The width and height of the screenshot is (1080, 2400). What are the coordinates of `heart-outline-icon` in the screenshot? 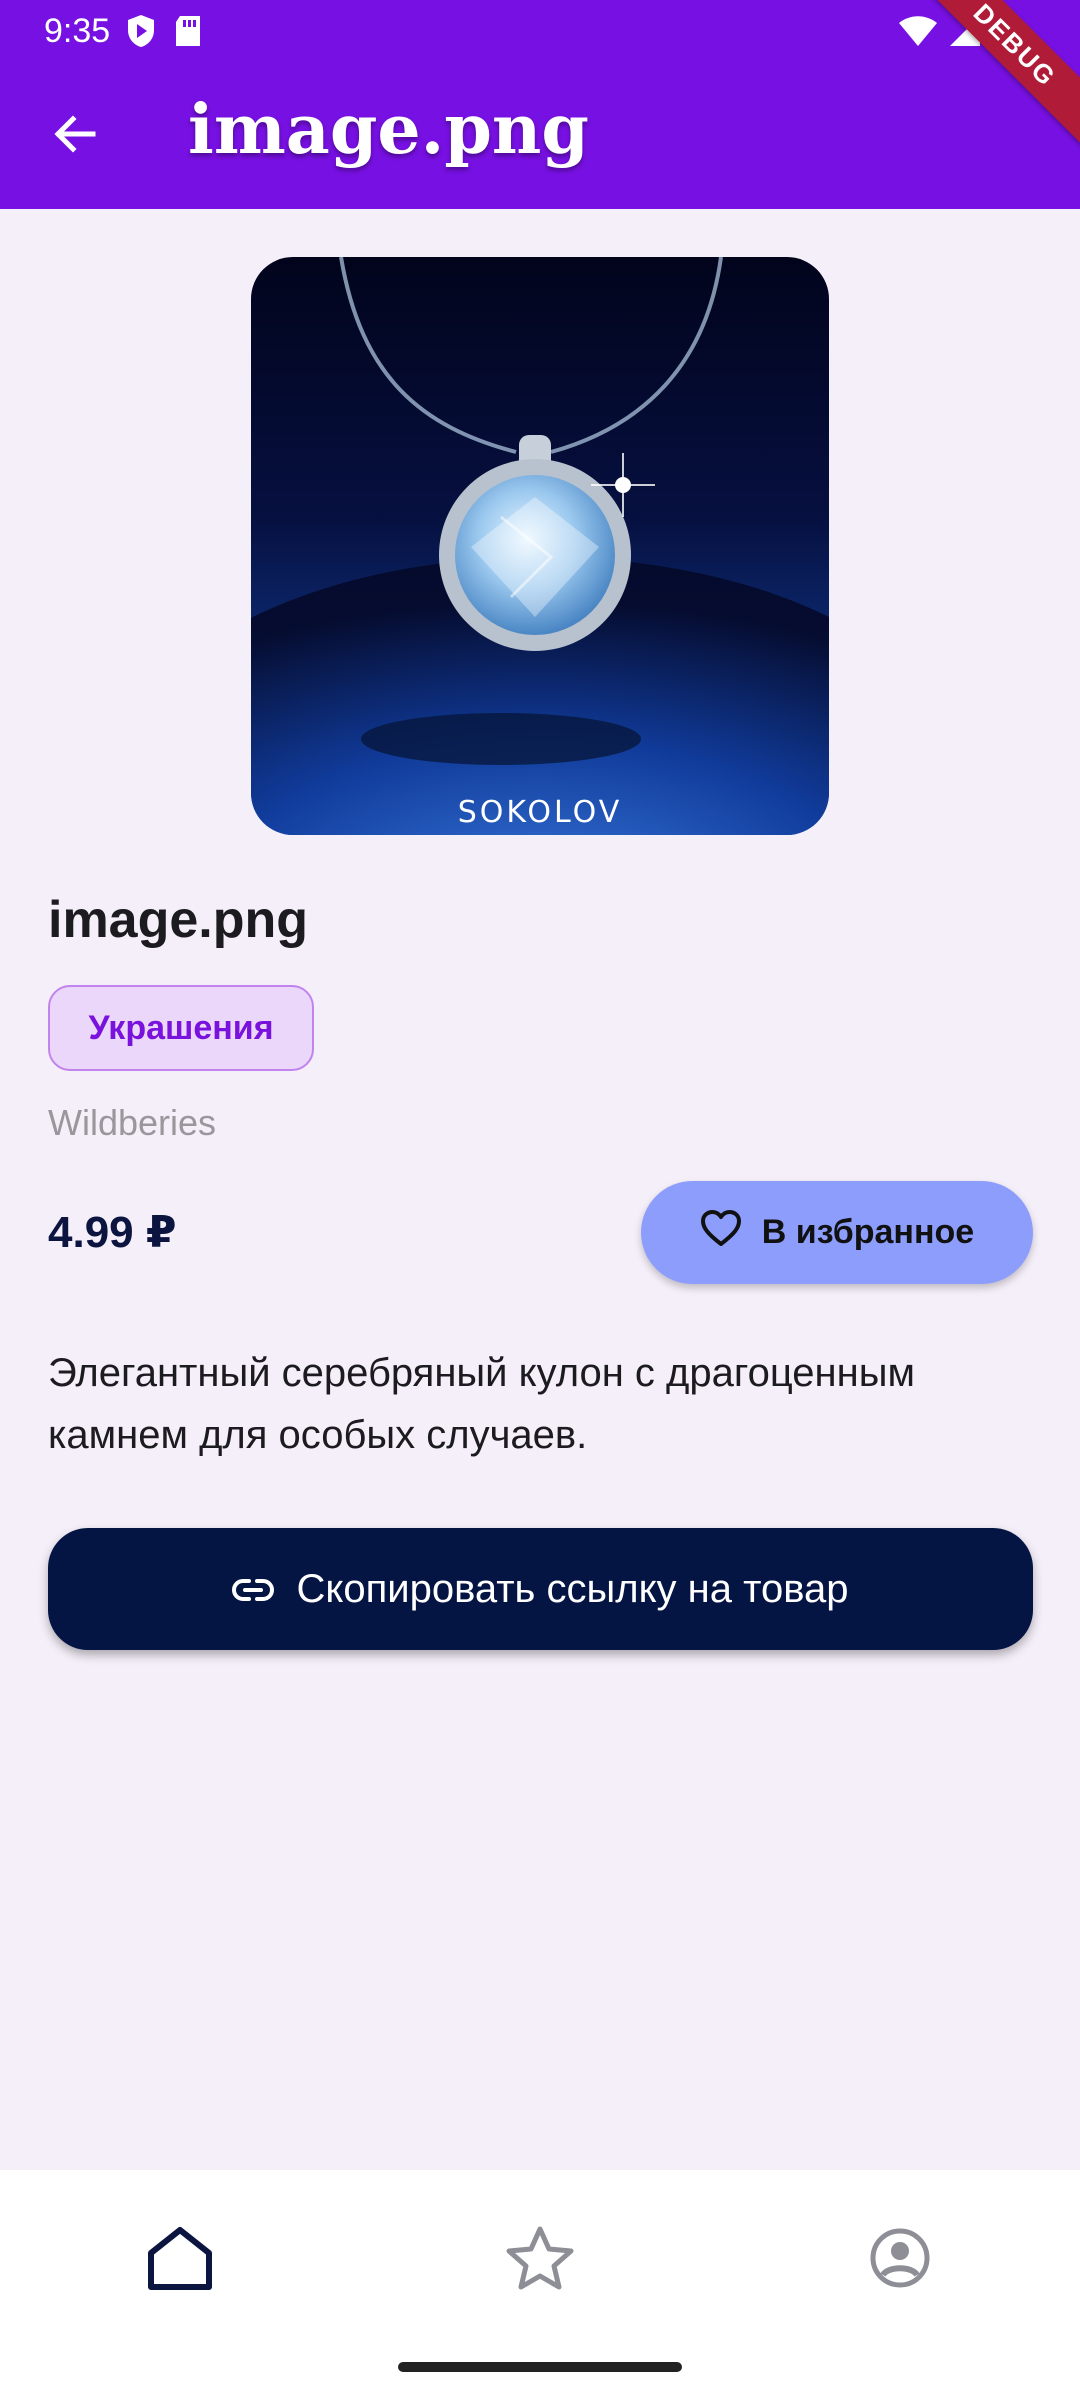 It's located at (721, 1232).